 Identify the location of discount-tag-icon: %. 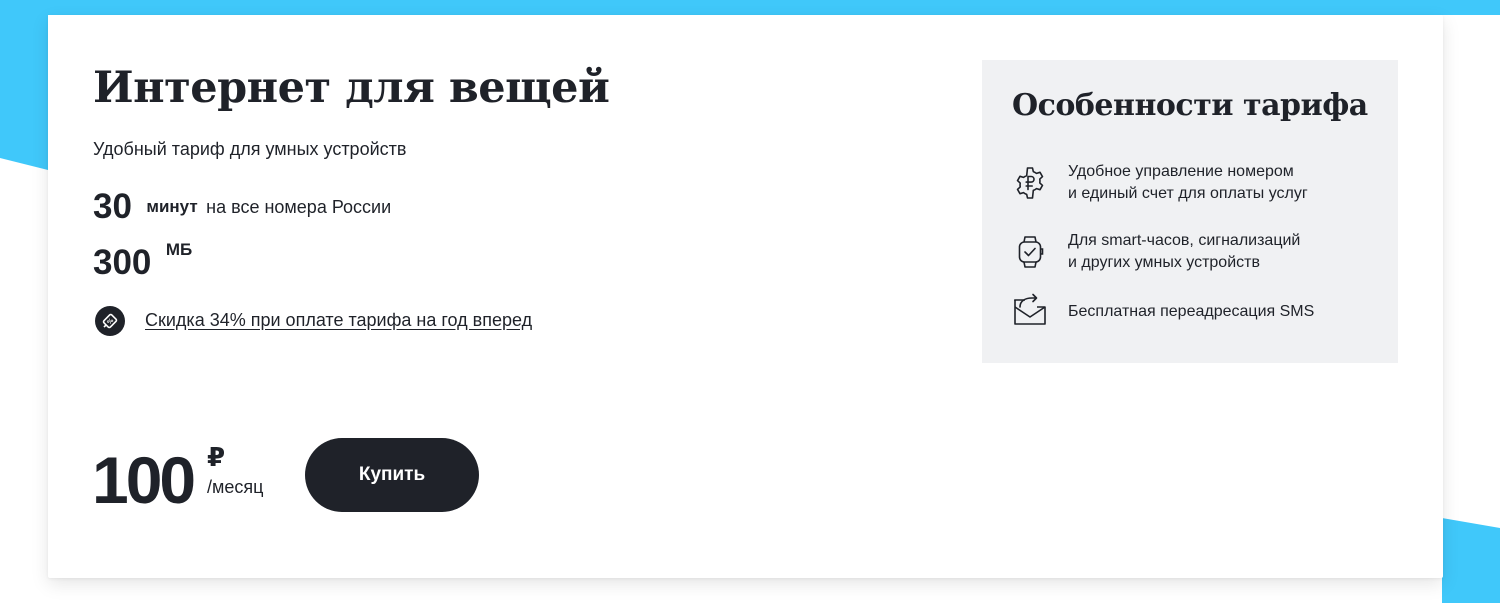
(110, 321).